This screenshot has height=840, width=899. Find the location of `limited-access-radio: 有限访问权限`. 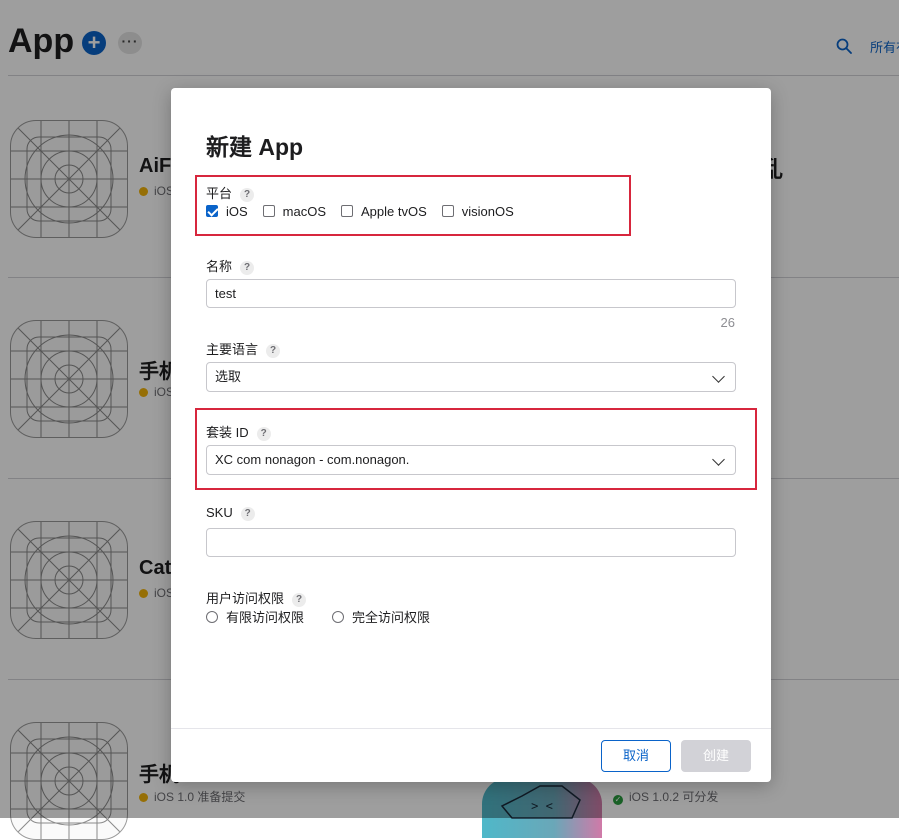

limited-access-radio: 有限访问权限 is located at coordinates (255, 616).